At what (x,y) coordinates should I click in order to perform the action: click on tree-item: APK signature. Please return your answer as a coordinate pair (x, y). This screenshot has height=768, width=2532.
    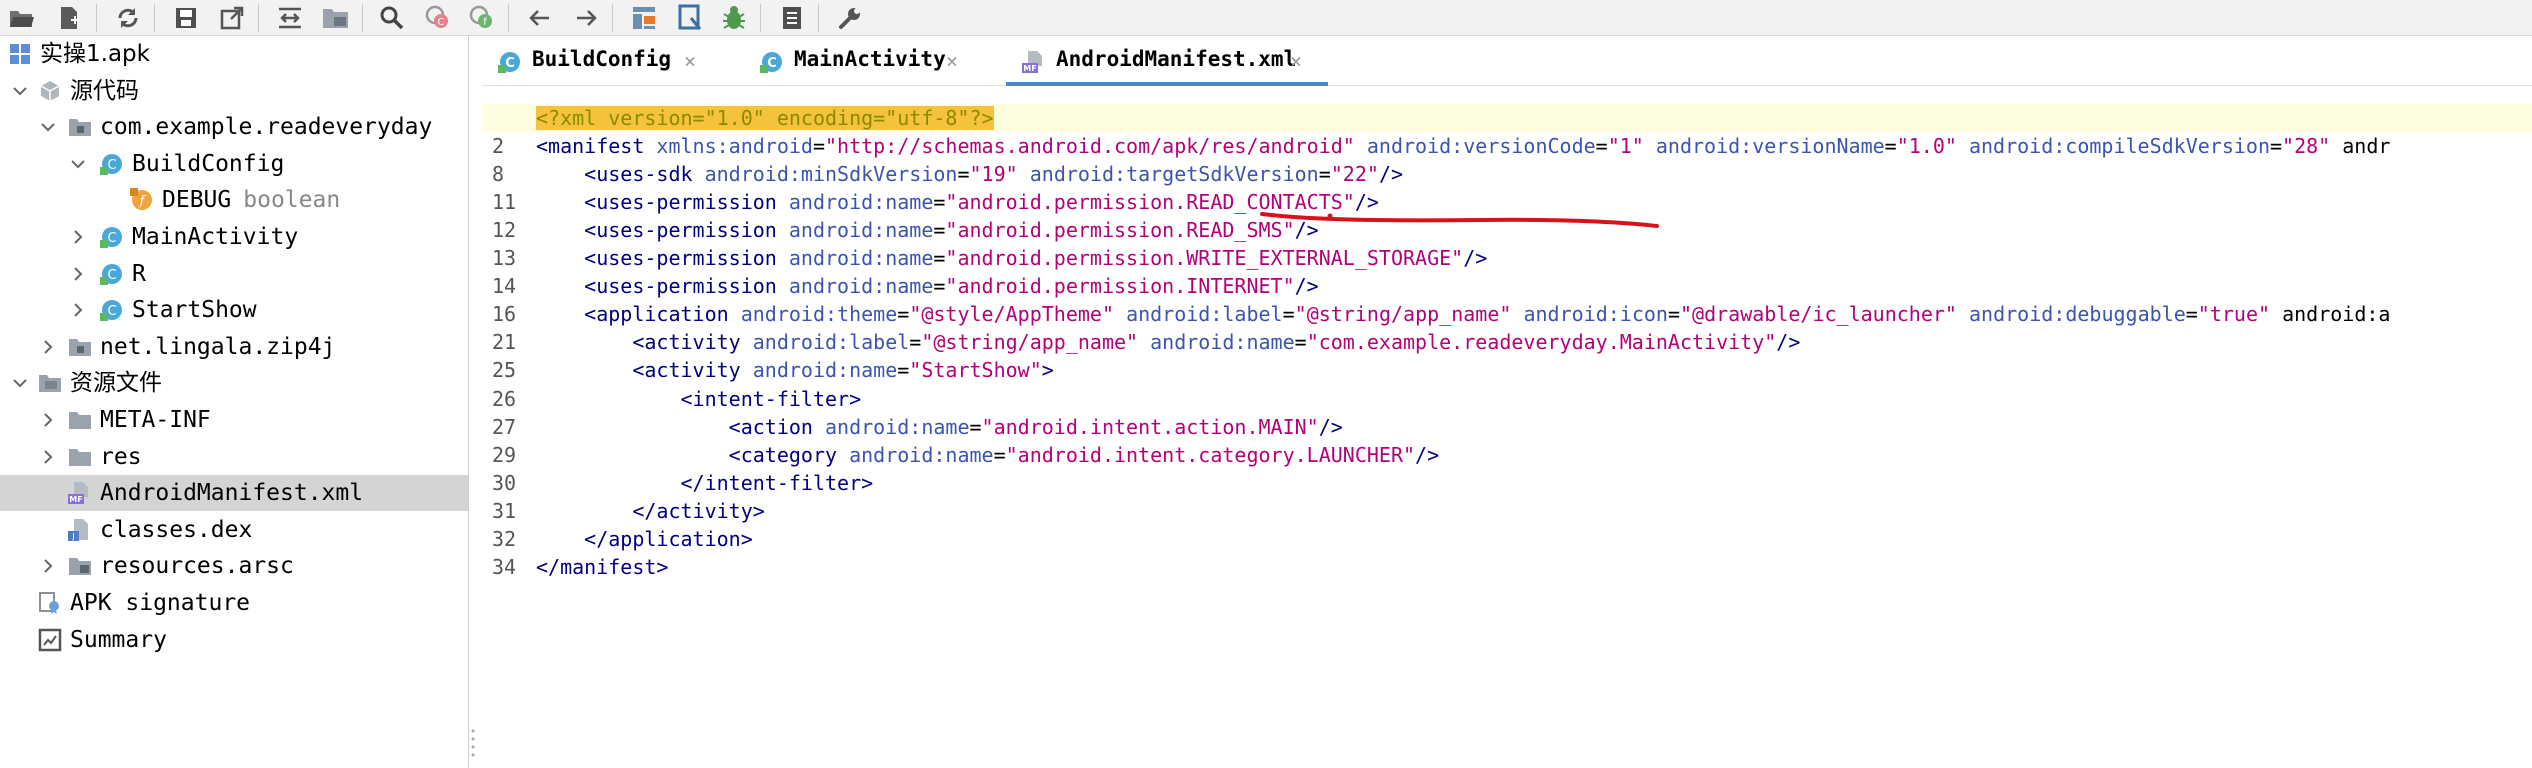
    Looking at the image, I should click on (234, 603).